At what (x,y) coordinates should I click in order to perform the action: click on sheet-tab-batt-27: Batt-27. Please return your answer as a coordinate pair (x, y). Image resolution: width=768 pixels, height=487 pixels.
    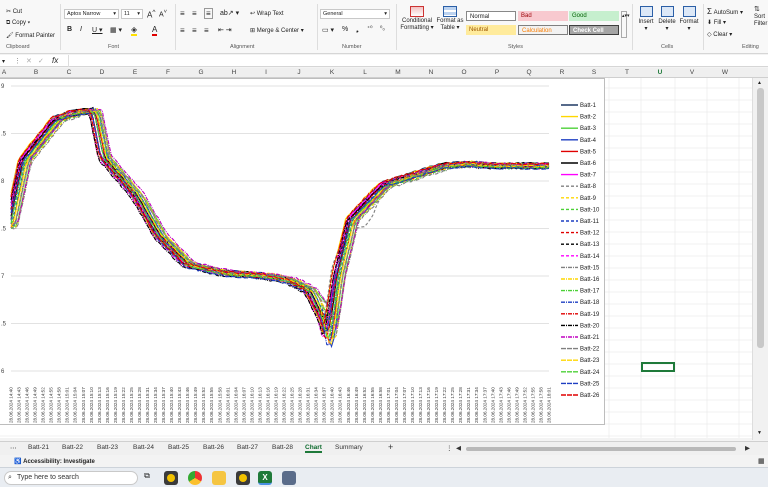
    Looking at the image, I should click on (247, 447).